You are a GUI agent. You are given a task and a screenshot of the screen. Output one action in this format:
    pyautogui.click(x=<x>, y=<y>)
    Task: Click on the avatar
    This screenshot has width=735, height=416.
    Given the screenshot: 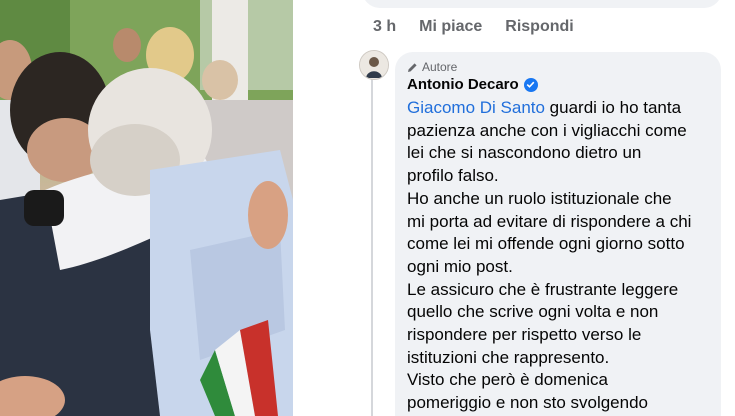 What is the action you would take?
    pyautogui.click(x=374, y=65)
    